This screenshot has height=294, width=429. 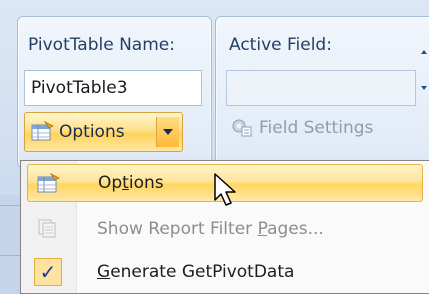 I want to click on mouse-pointer-icon, so click(x=226, y=192).